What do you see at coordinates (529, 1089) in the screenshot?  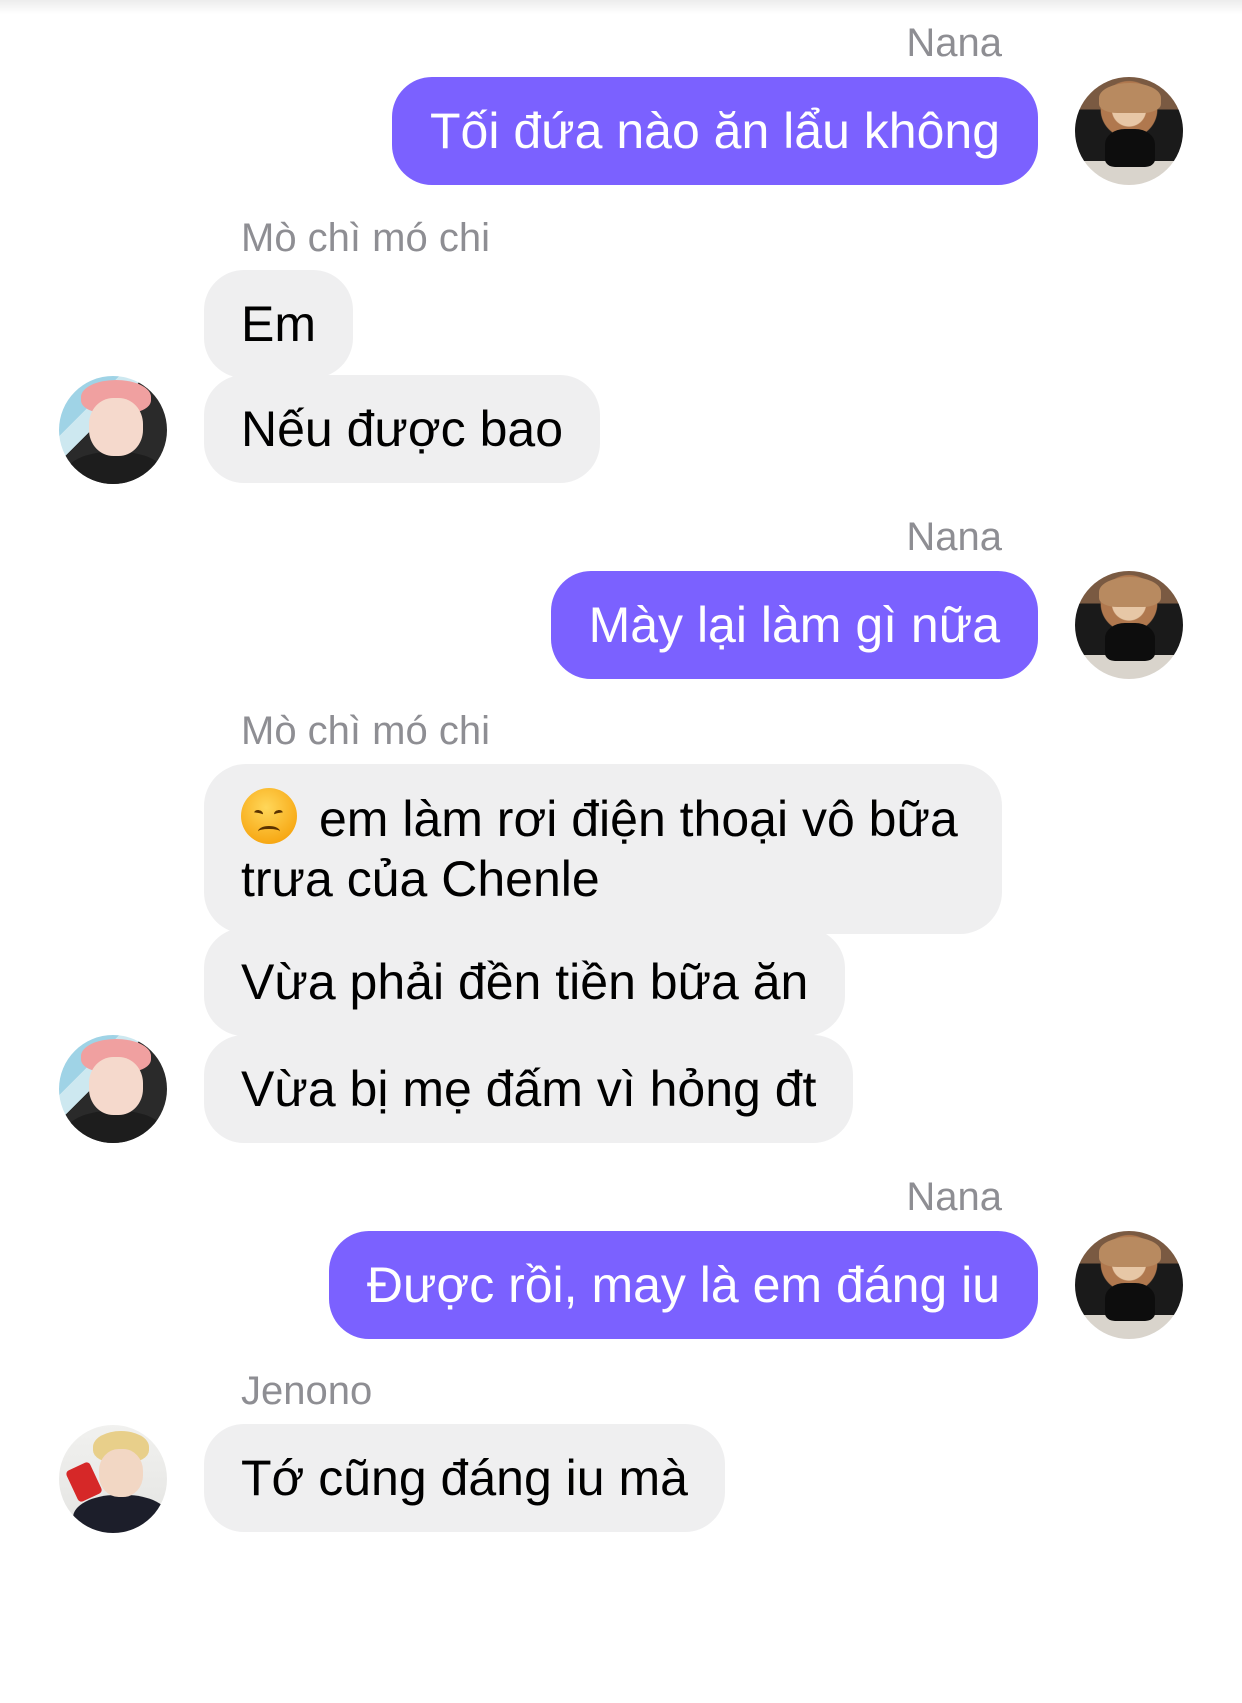 I see `message-bubble-incoming: Vừa bị mẹ đấm vì hỏng đt` at bounding box center [529, 1089].